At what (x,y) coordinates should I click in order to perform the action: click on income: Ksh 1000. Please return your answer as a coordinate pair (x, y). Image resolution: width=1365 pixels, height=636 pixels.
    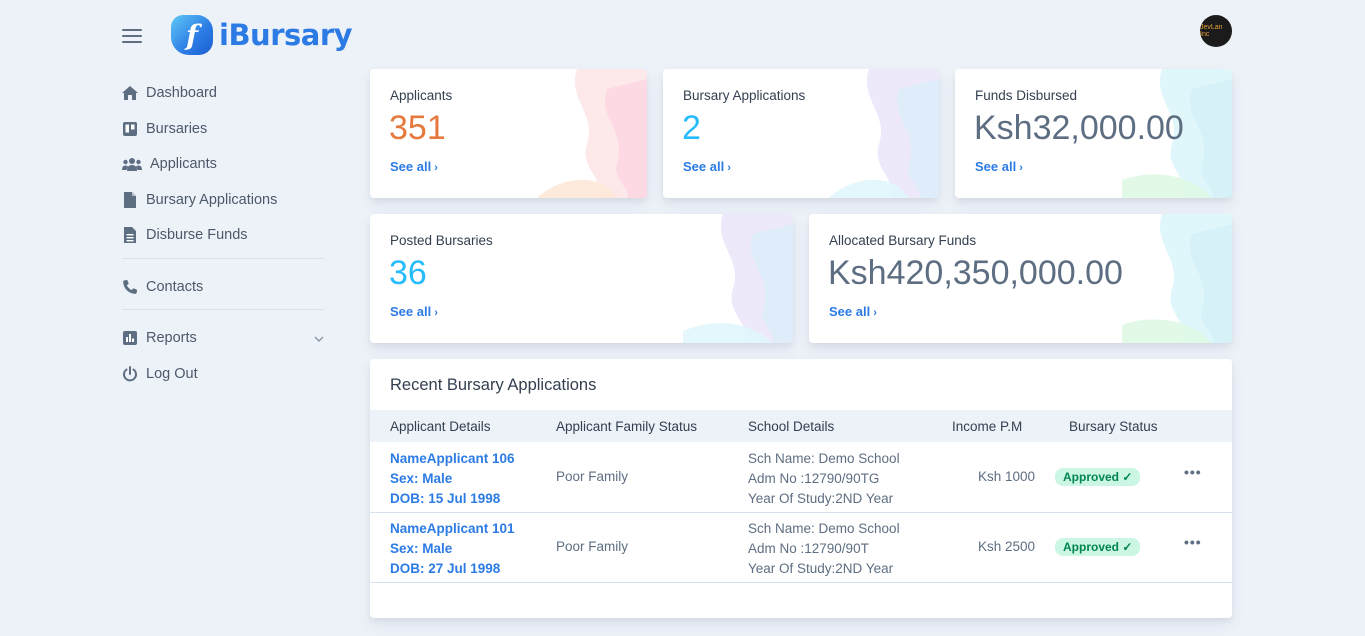
    Looking at the image, I should click on (1006, 476).